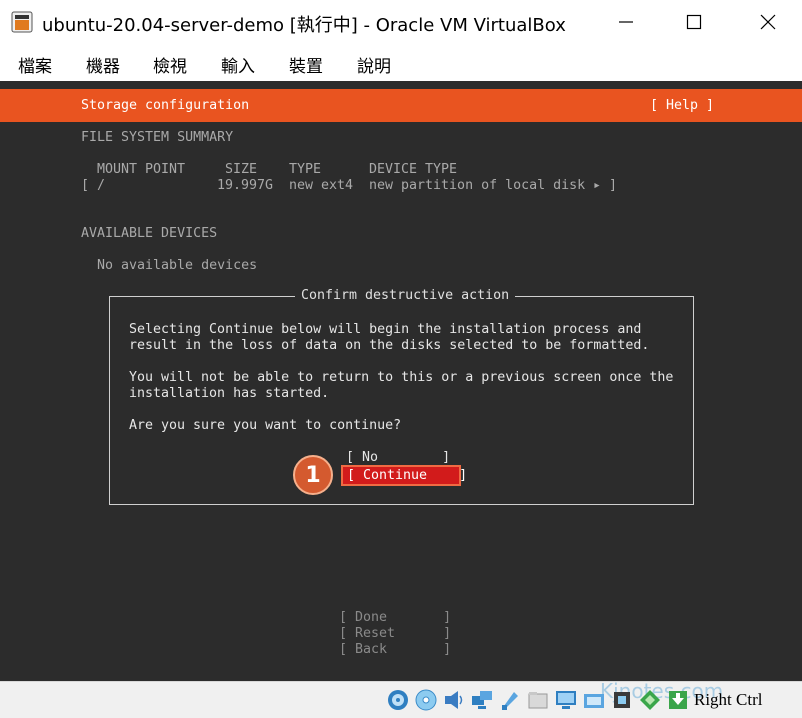  I want to click on maximize-icon, so click(694, 22).